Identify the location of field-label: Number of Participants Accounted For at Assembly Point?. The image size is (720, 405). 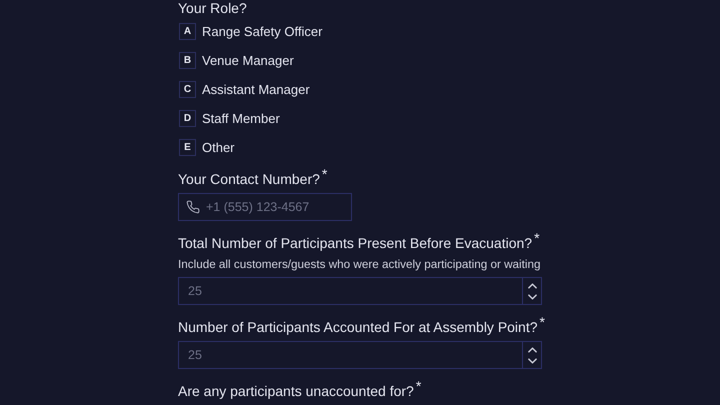
(358, 327).